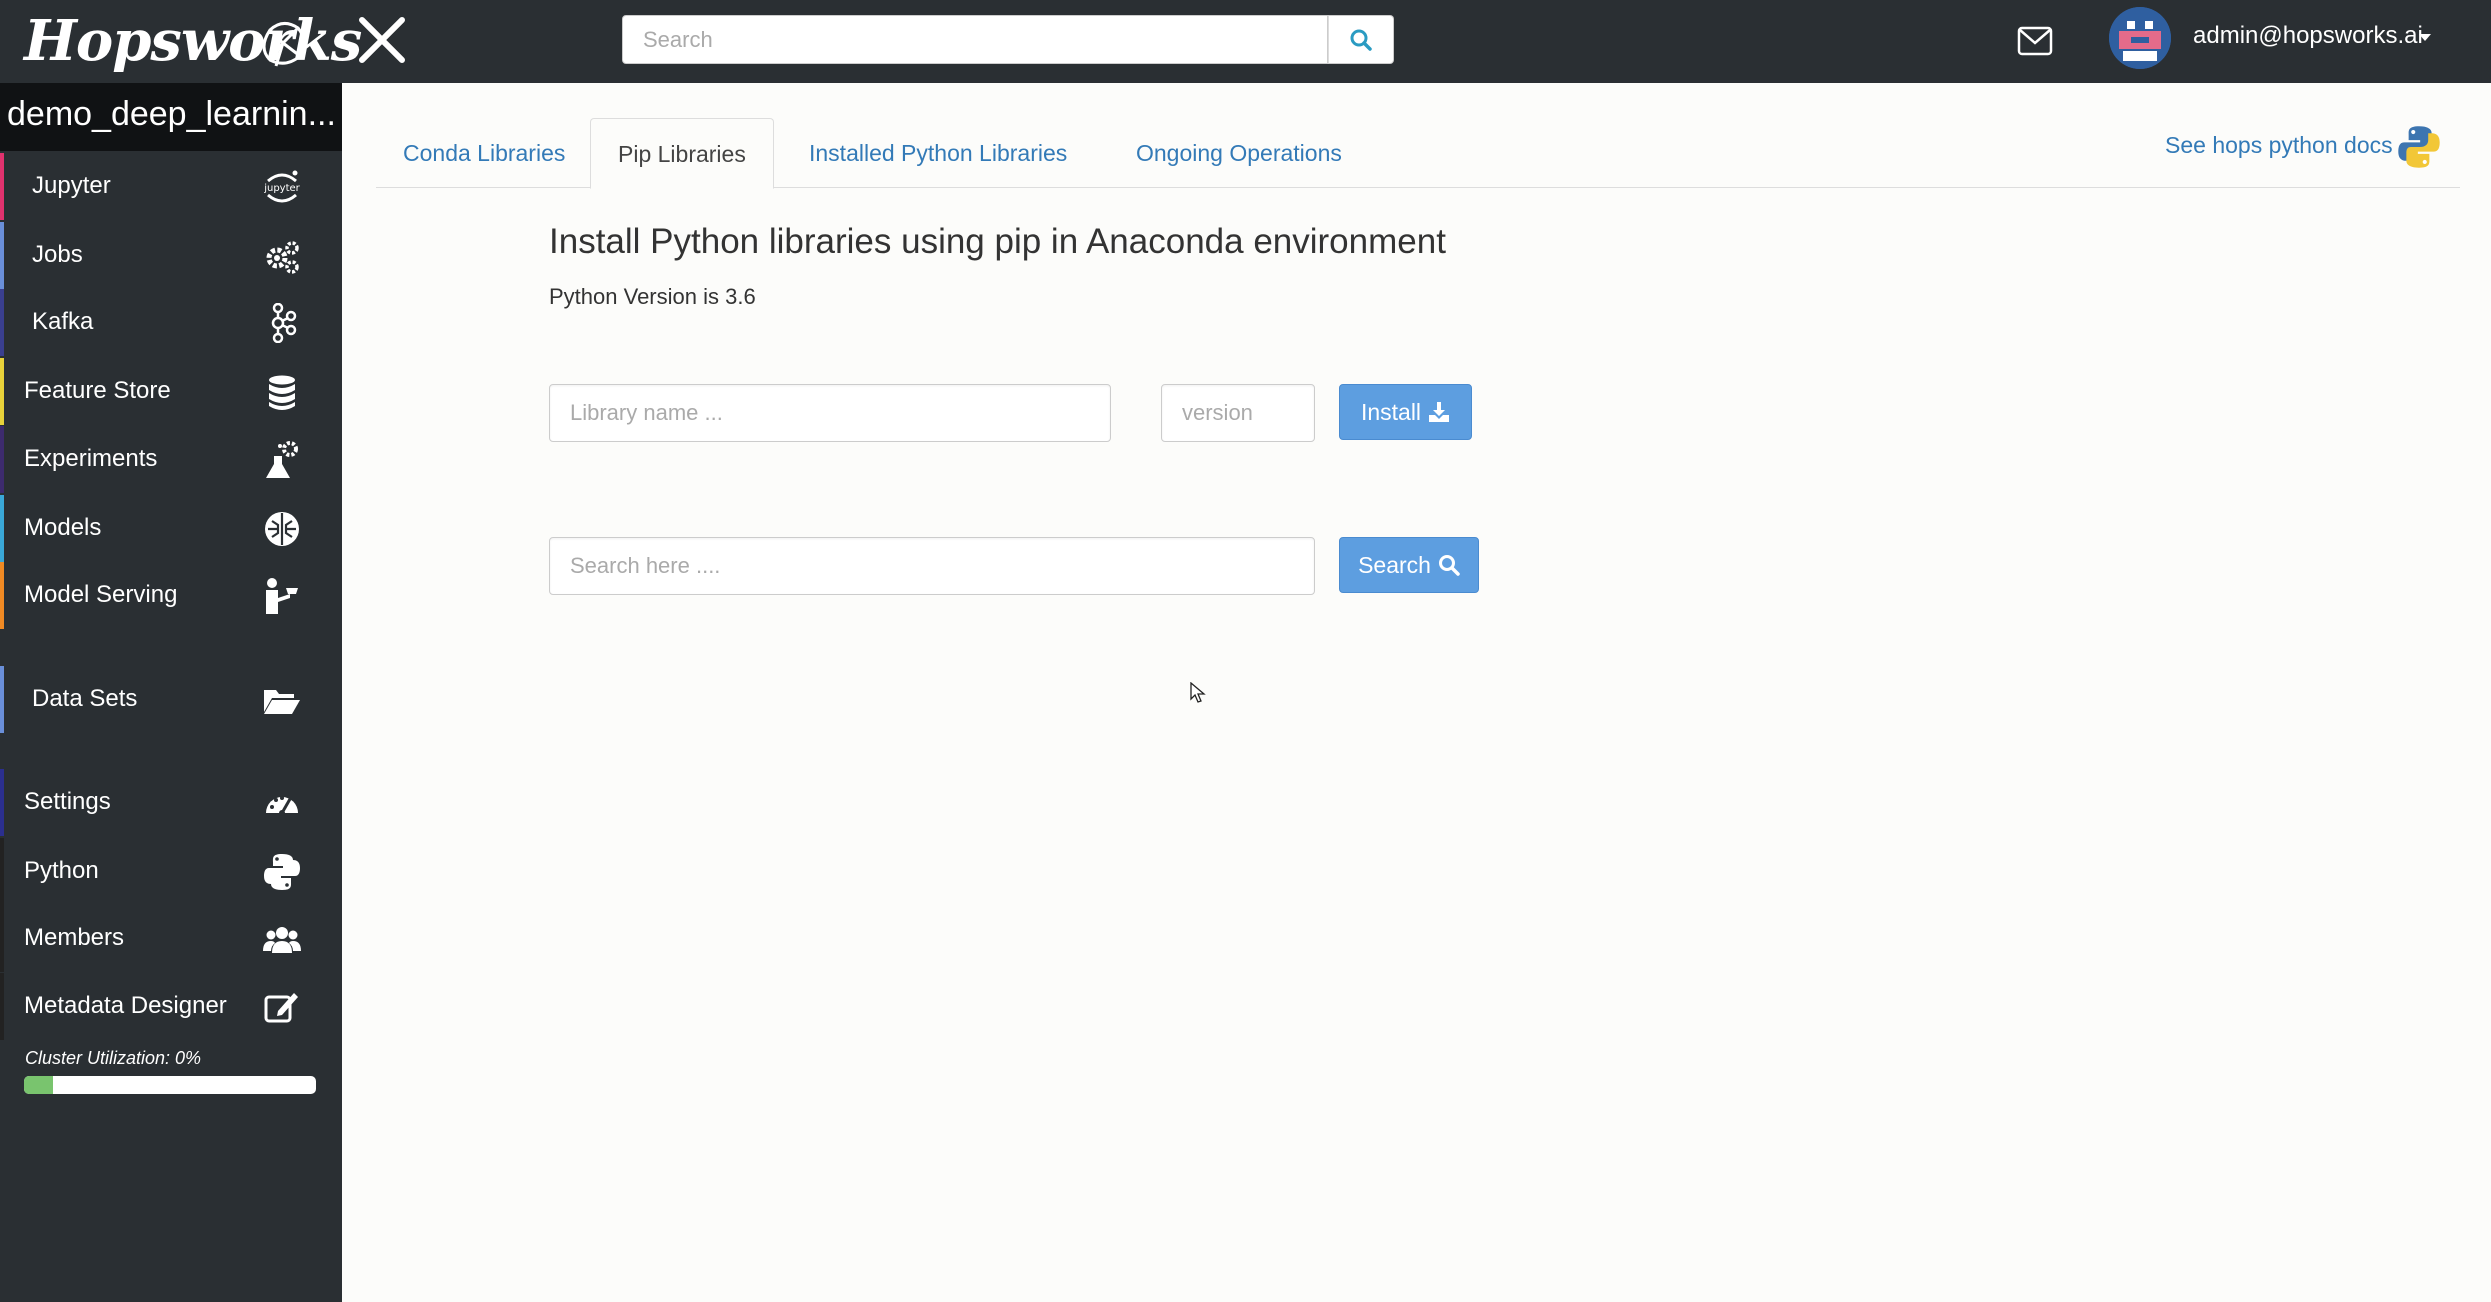  What do you see at coordinates (171, 871) in the screenshot?
I see `sidebar-item-python: Python` at bounding box center [171, 871].